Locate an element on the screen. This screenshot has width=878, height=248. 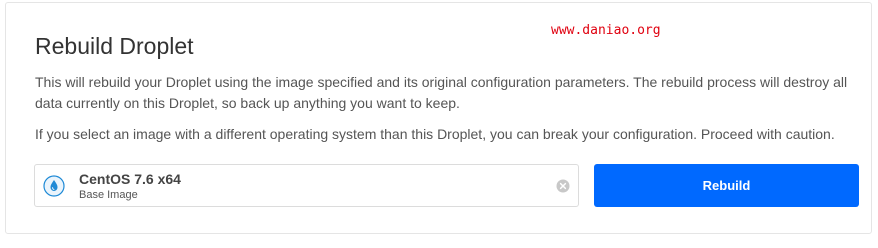
panel-title: Rebuild Droplet is located at coordinates (114, 46).